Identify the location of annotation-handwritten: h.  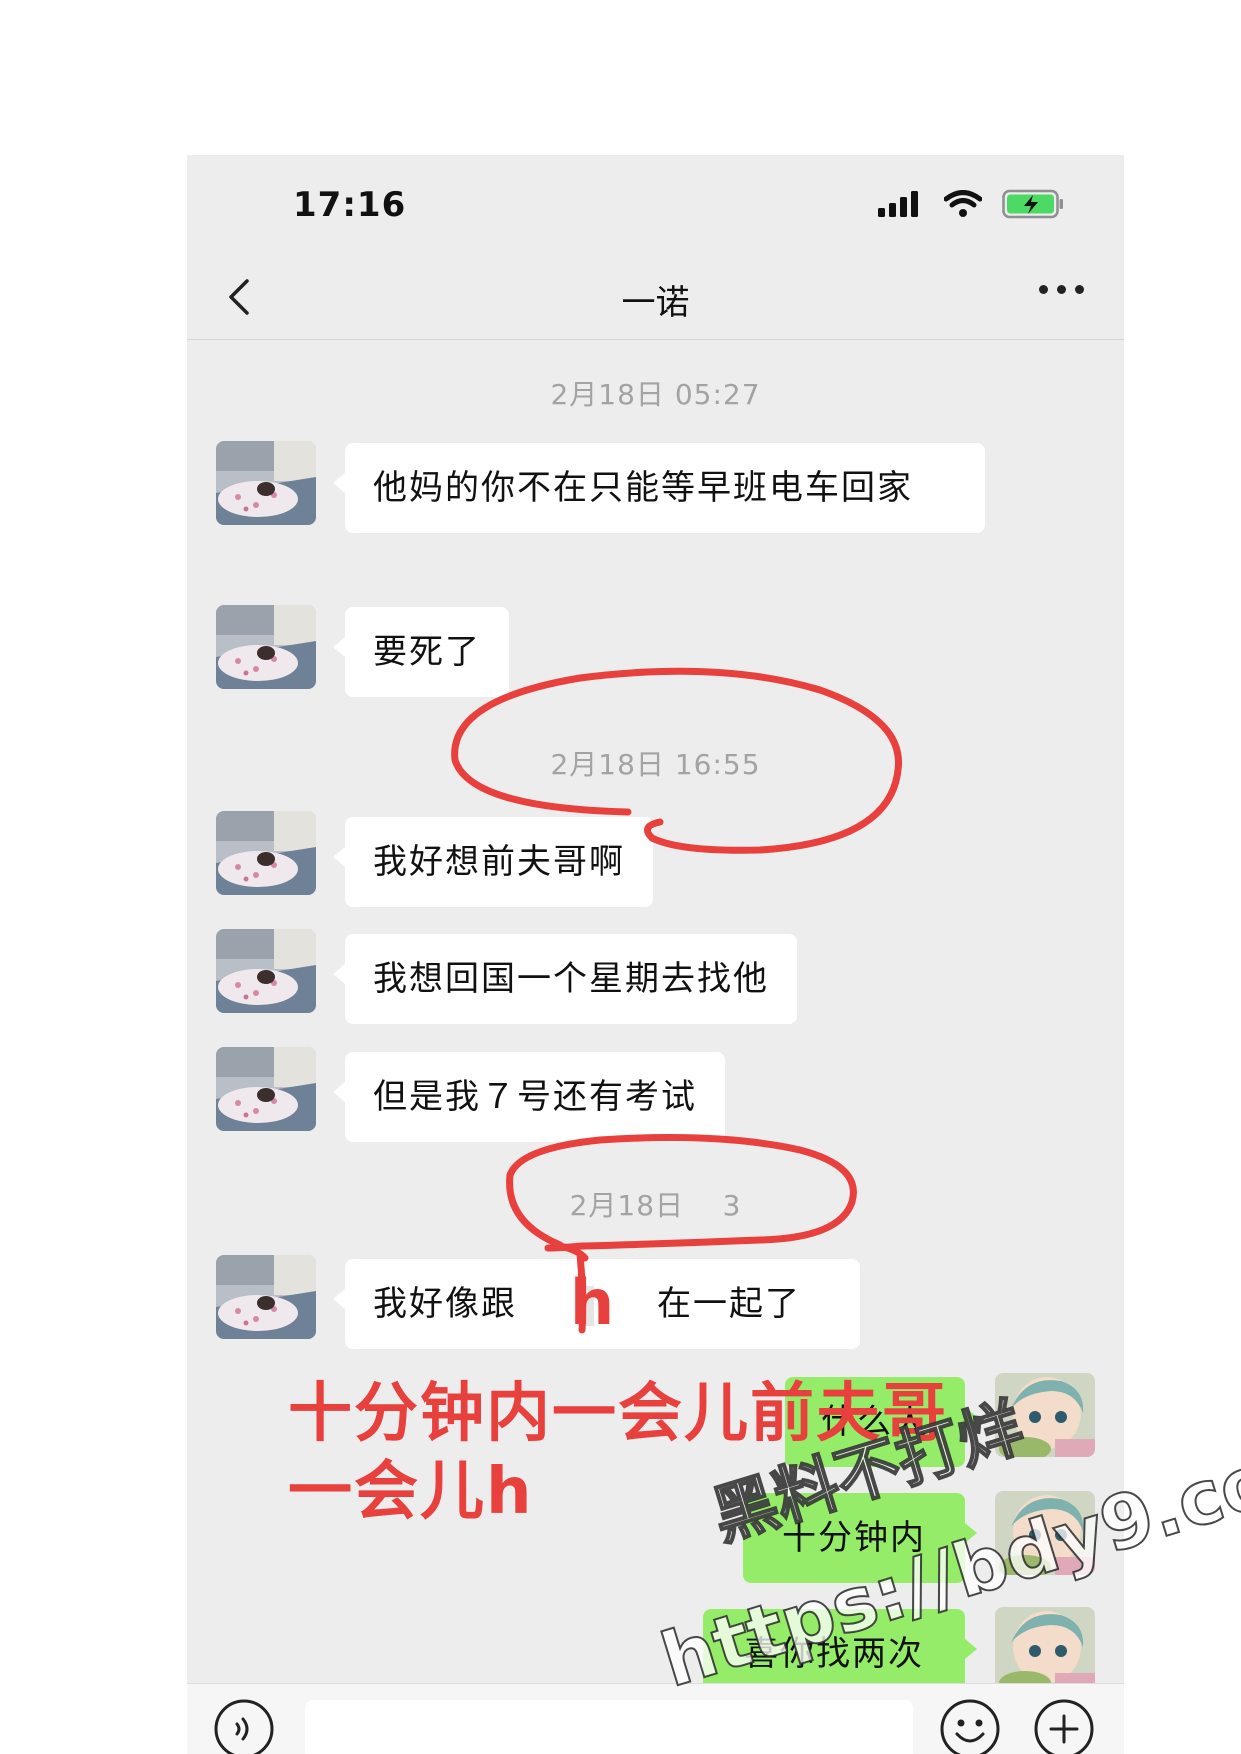
(592, 1302).